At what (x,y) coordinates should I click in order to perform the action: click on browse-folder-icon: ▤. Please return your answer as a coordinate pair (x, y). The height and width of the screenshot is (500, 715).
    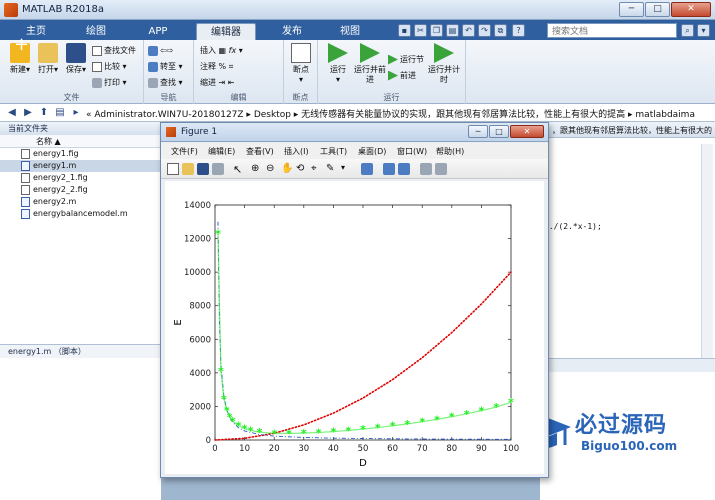
    Looking at the image, I should click on (60, 113).